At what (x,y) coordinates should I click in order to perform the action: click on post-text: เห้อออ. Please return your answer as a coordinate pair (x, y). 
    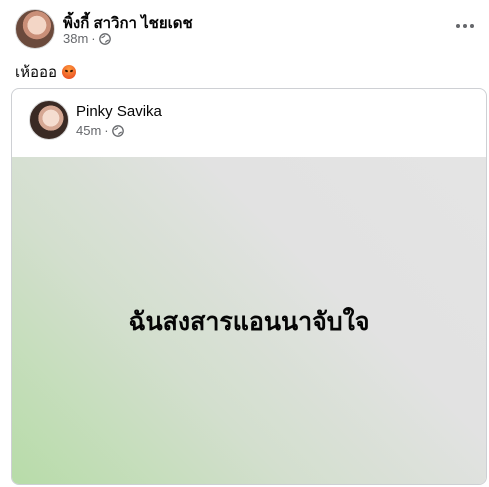
    Looking at the image, I should click on (46, 72).